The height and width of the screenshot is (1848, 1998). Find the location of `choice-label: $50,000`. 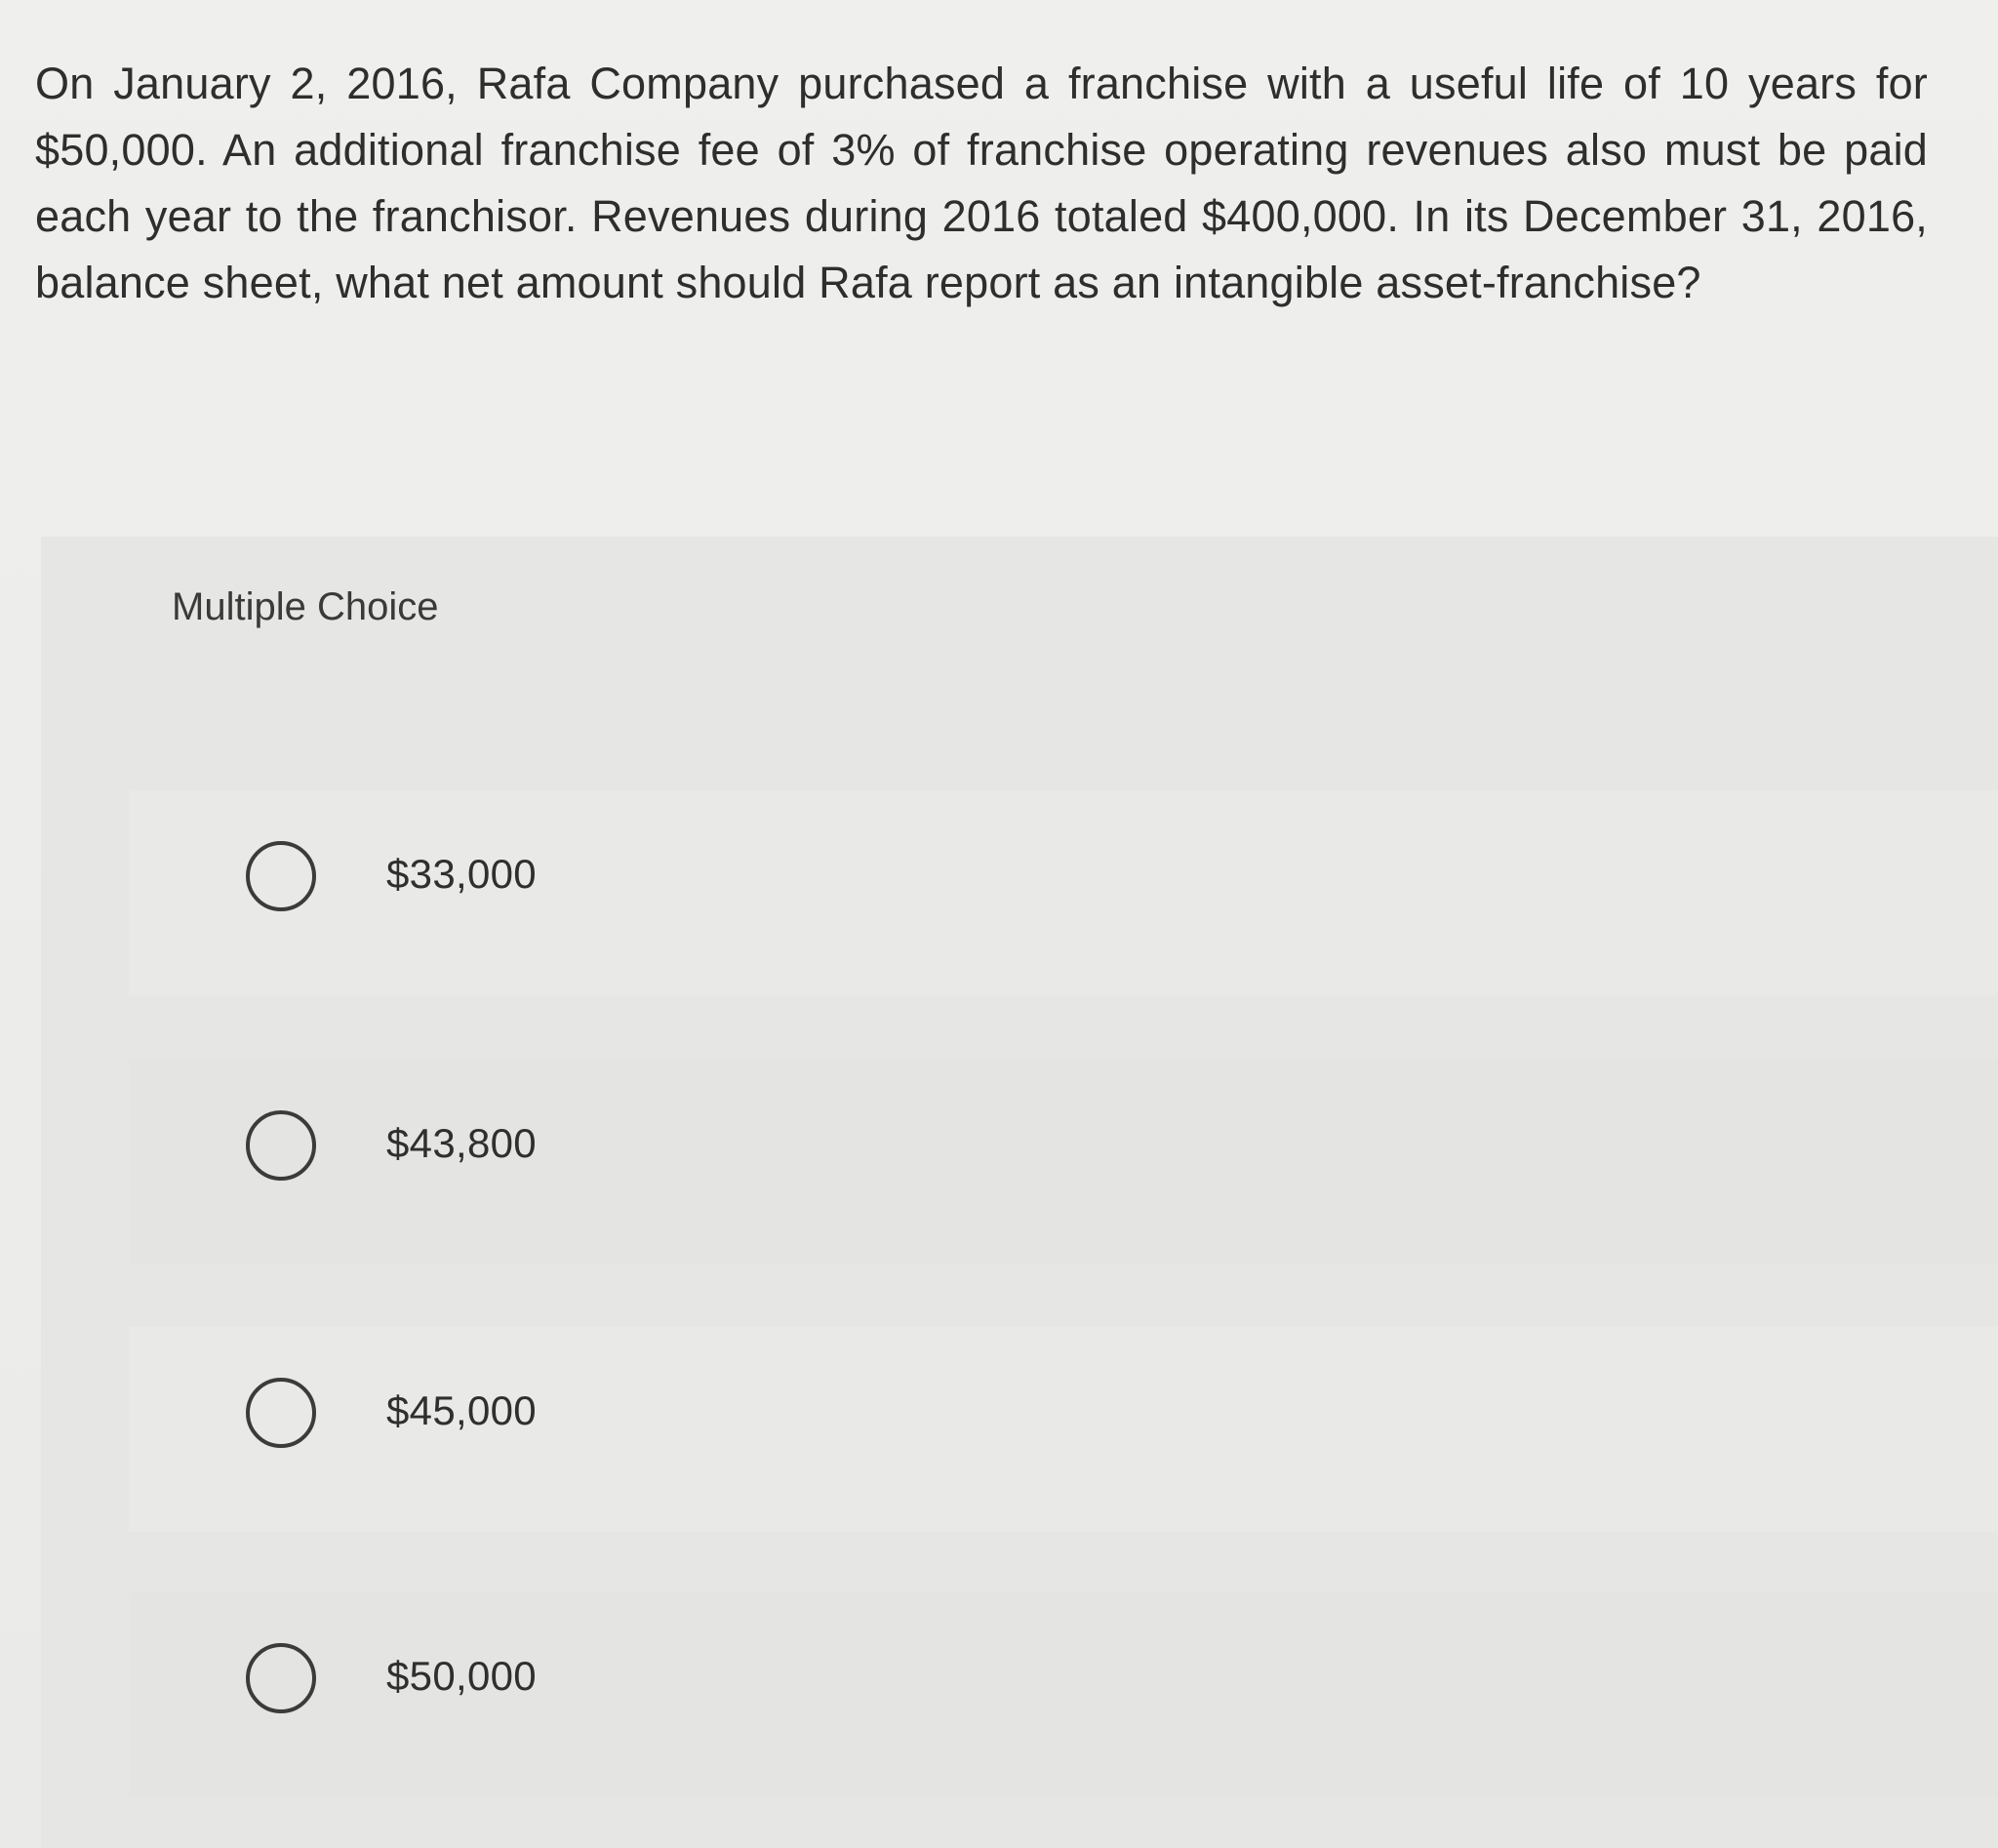

choice-label: $50,000 is located at coordinates (461, 1676).